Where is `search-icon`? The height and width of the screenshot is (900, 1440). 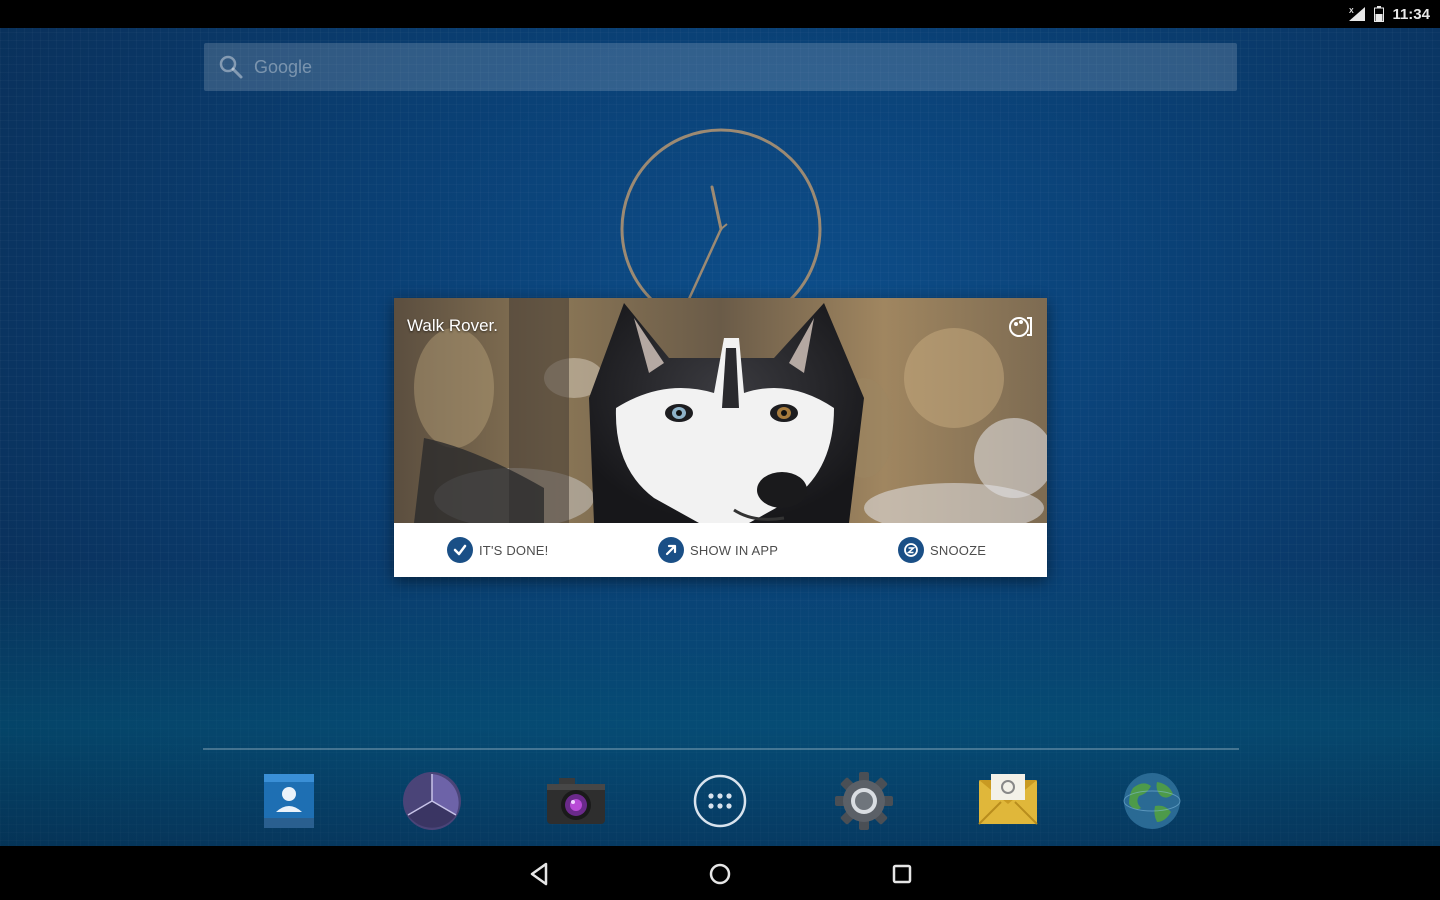
search-icon is located at coordinates (231, 67).